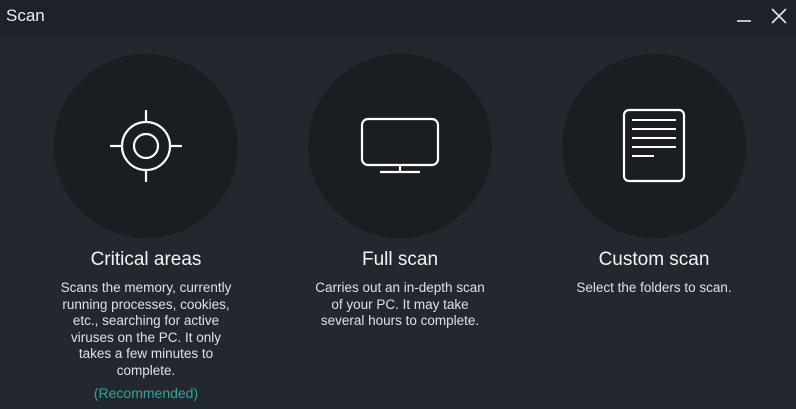  I want to click on crosshair-icon, so click(146, 146).